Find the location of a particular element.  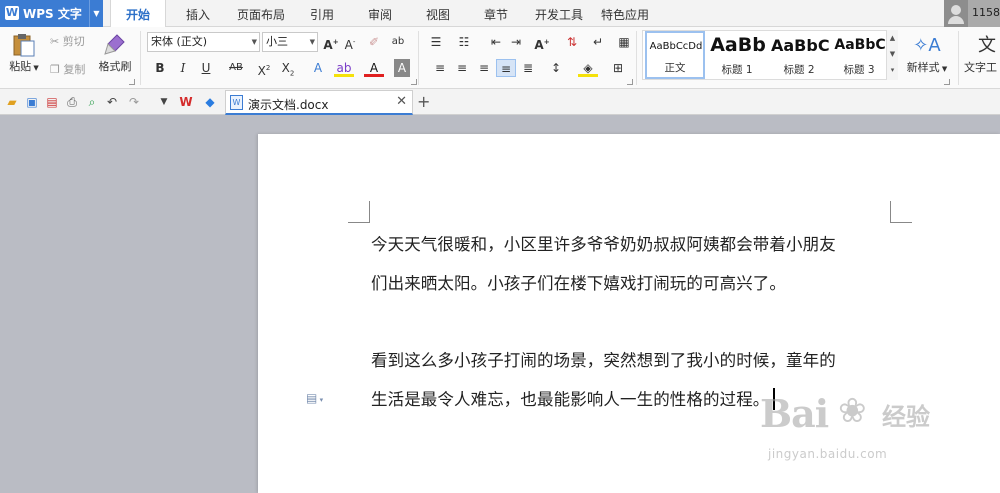

sort-icon: ⇅ is located at coordinates (572, 42).